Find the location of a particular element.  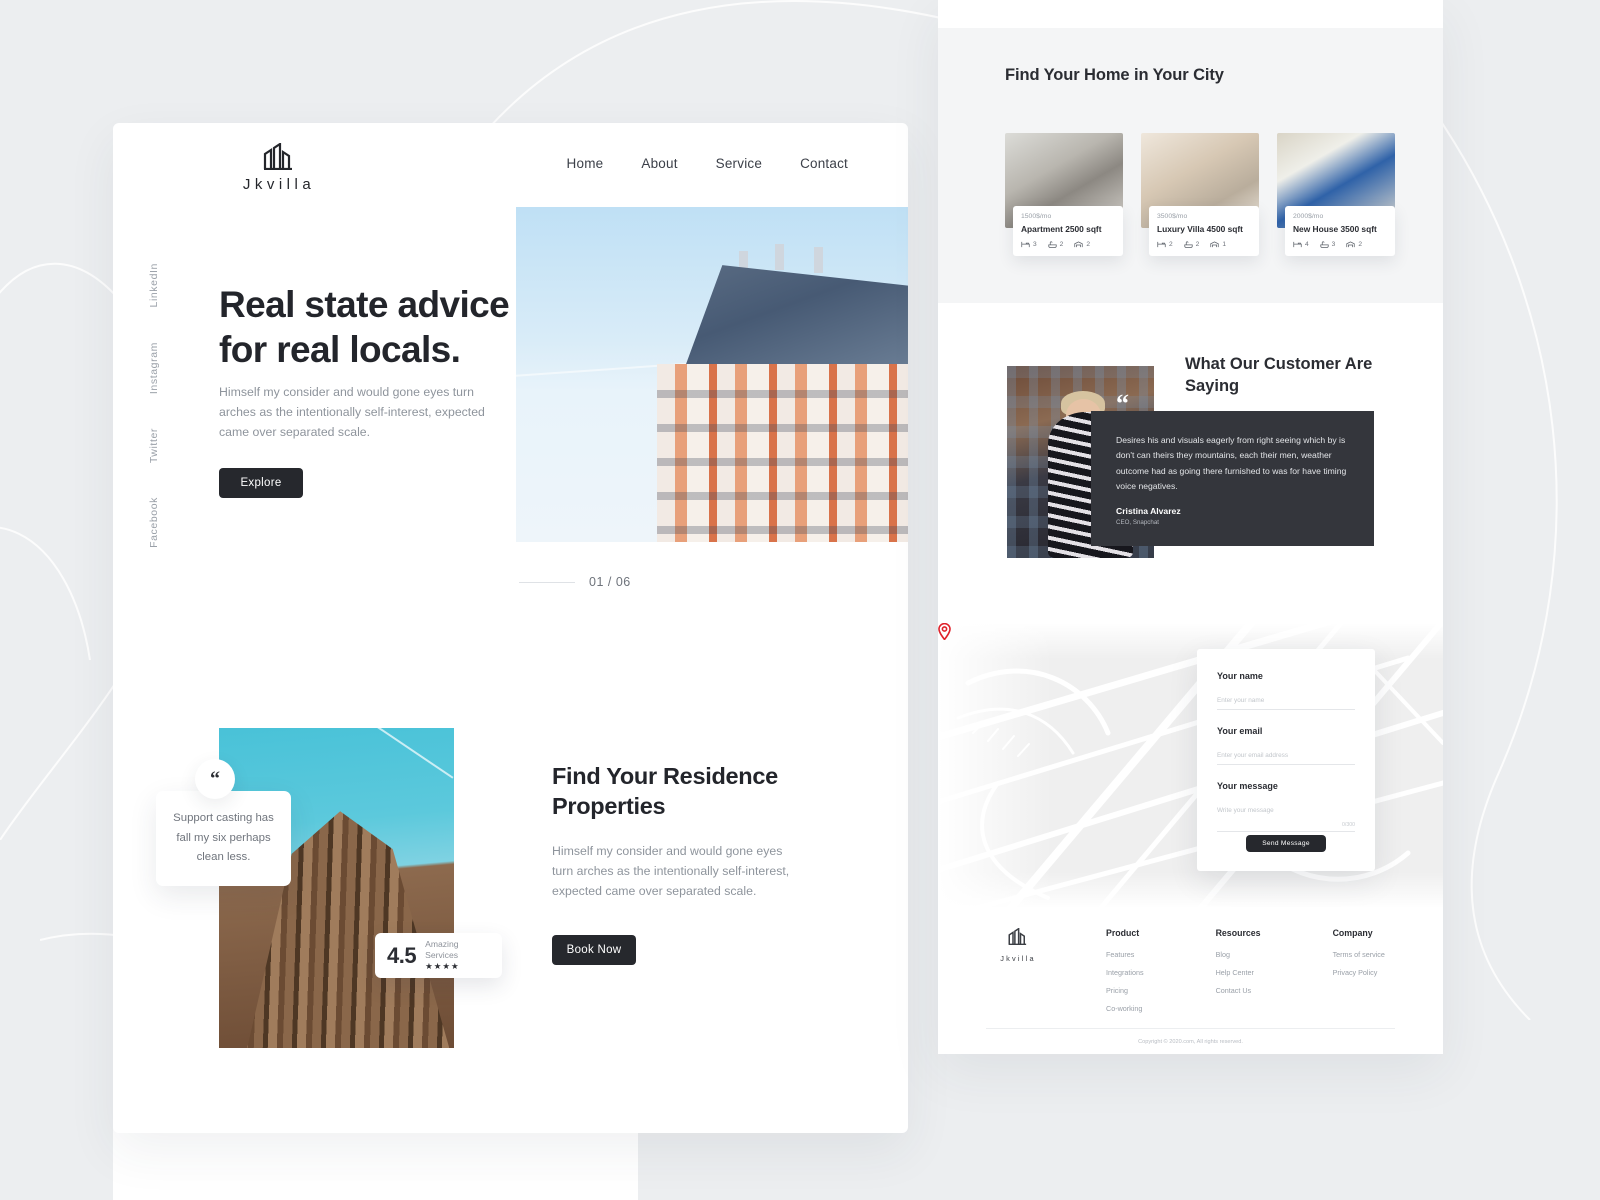

hero-building-image is located at coordinates (712, 374).